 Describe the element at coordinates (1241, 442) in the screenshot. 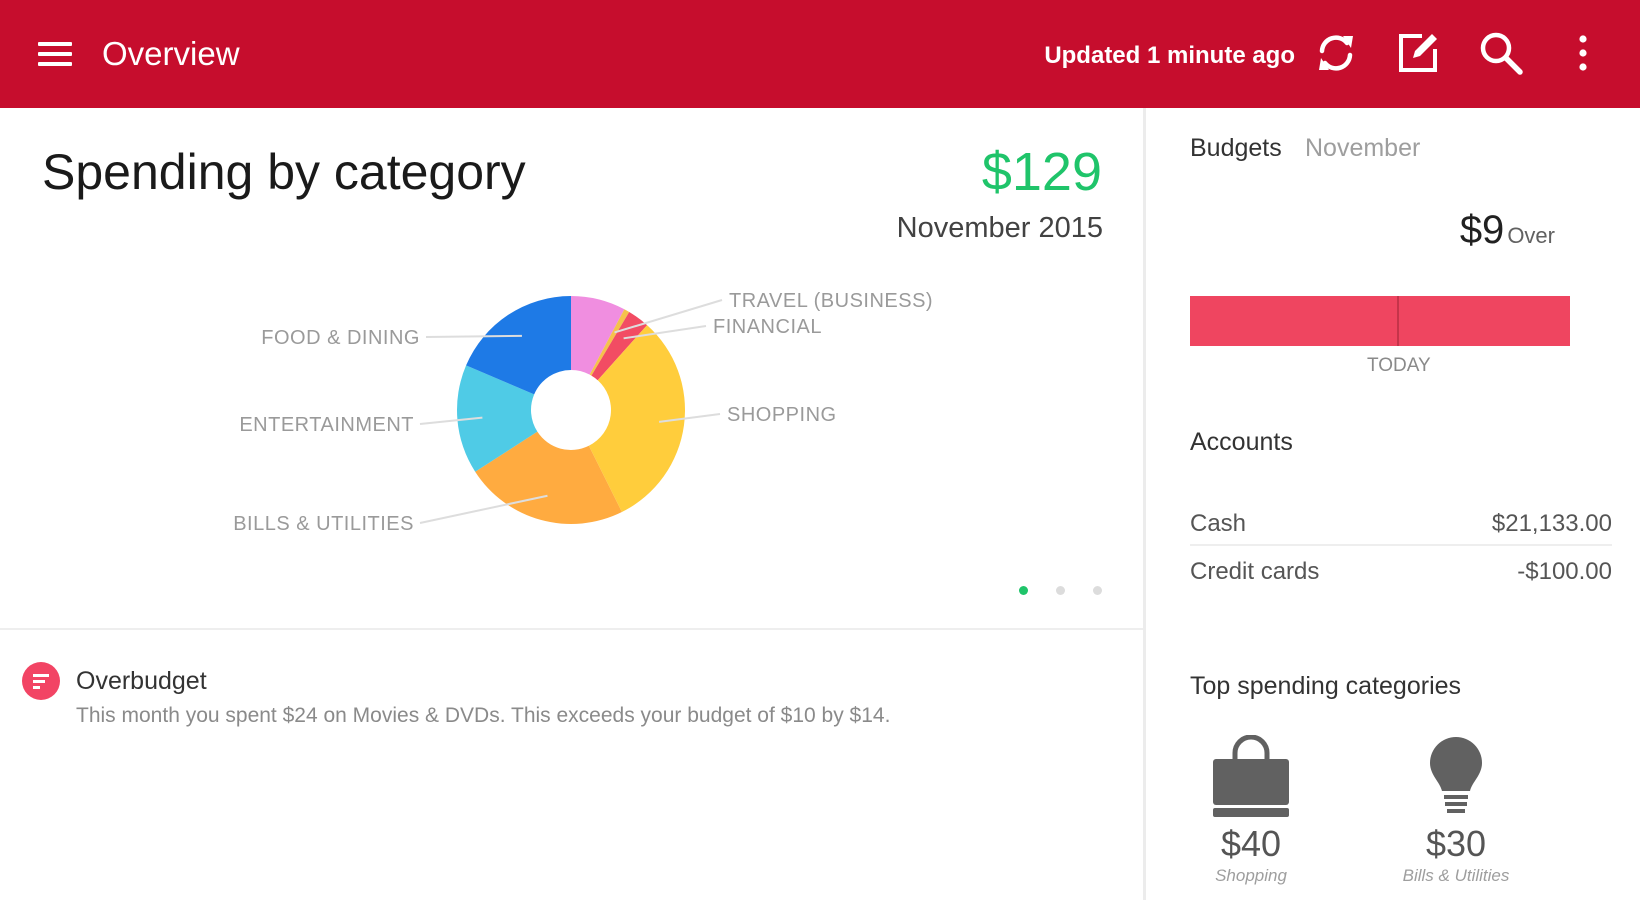

I see `accounts-title: Accounts` at that location.